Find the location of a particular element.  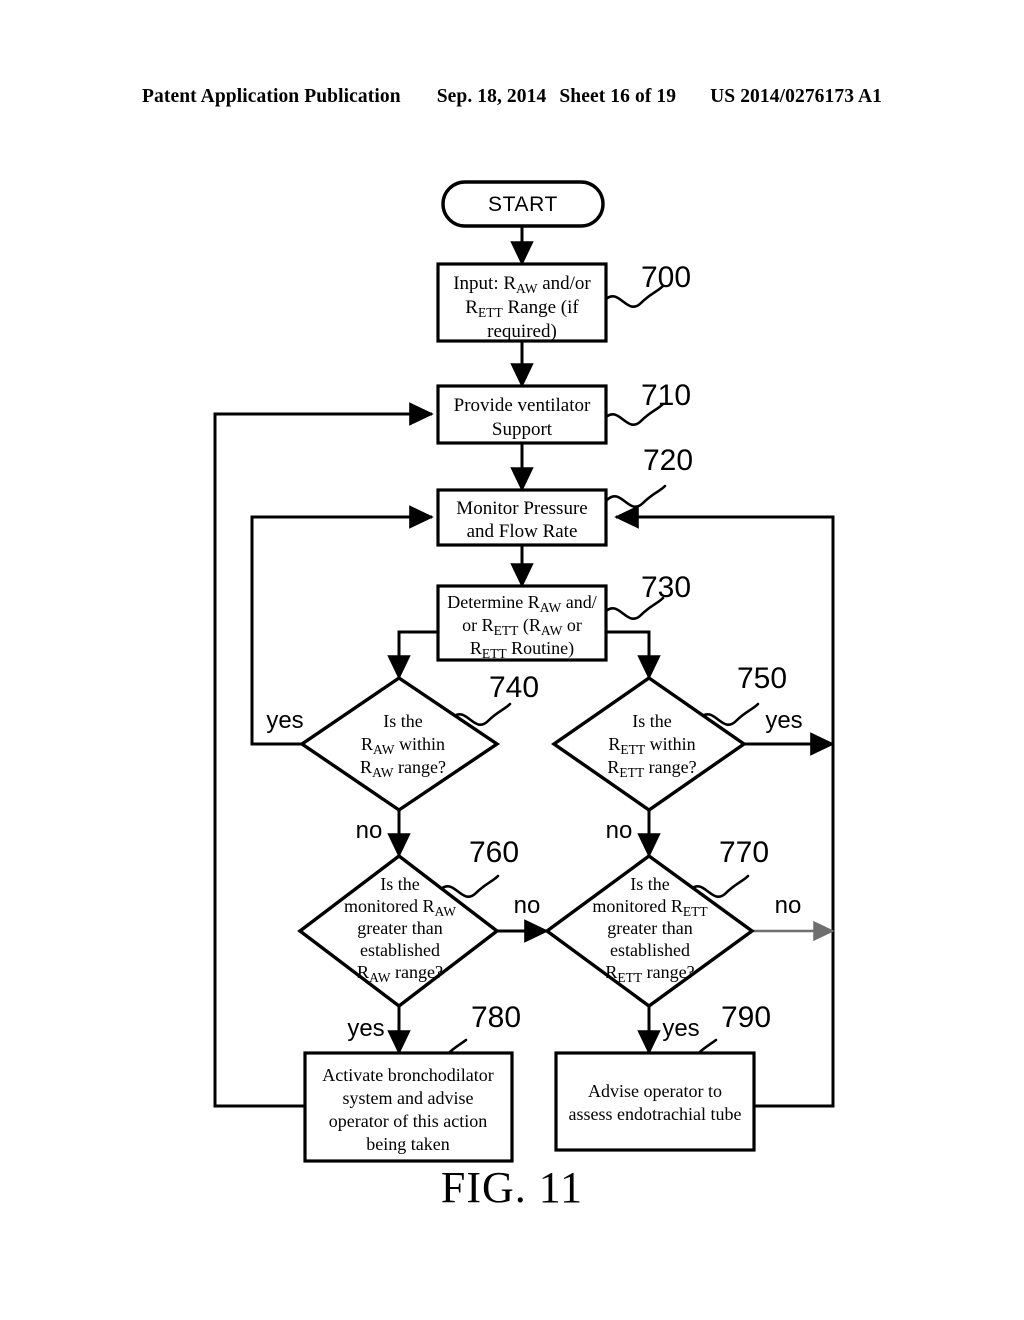

node-740-line1: Is the is located at coordinates (403, 721).